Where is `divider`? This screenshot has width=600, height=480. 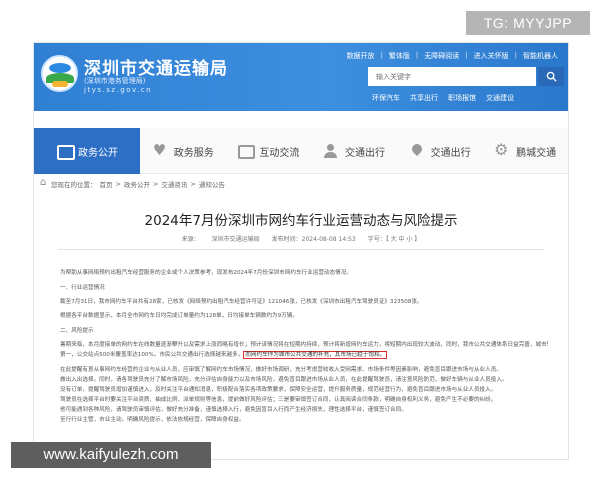 divider is located at coordinates (301, 249).